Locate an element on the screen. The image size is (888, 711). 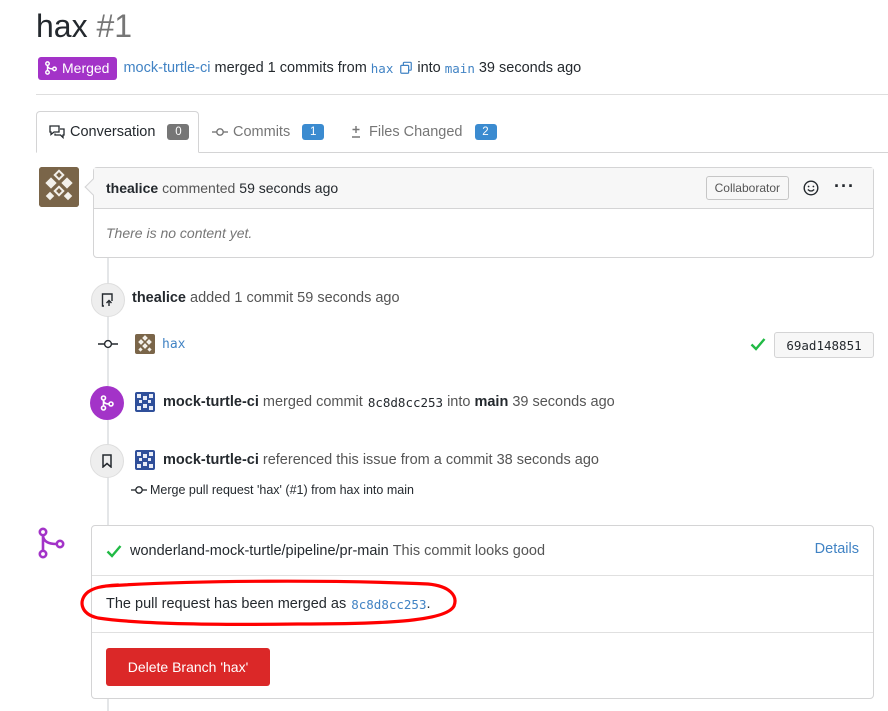
reference-event-badge is located at coordinates (107, 461).